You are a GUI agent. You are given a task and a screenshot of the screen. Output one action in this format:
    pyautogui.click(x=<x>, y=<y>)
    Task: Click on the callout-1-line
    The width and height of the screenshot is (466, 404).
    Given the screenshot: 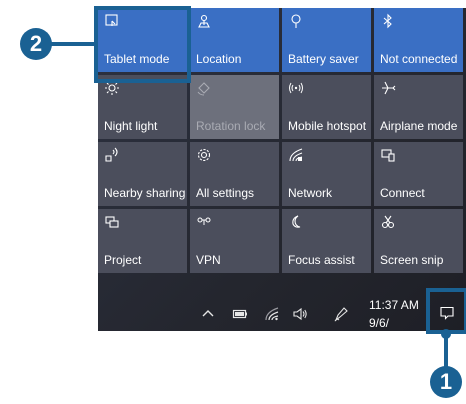 What is the action you would take?
    pyautogui.click(x=446, y=351)
    